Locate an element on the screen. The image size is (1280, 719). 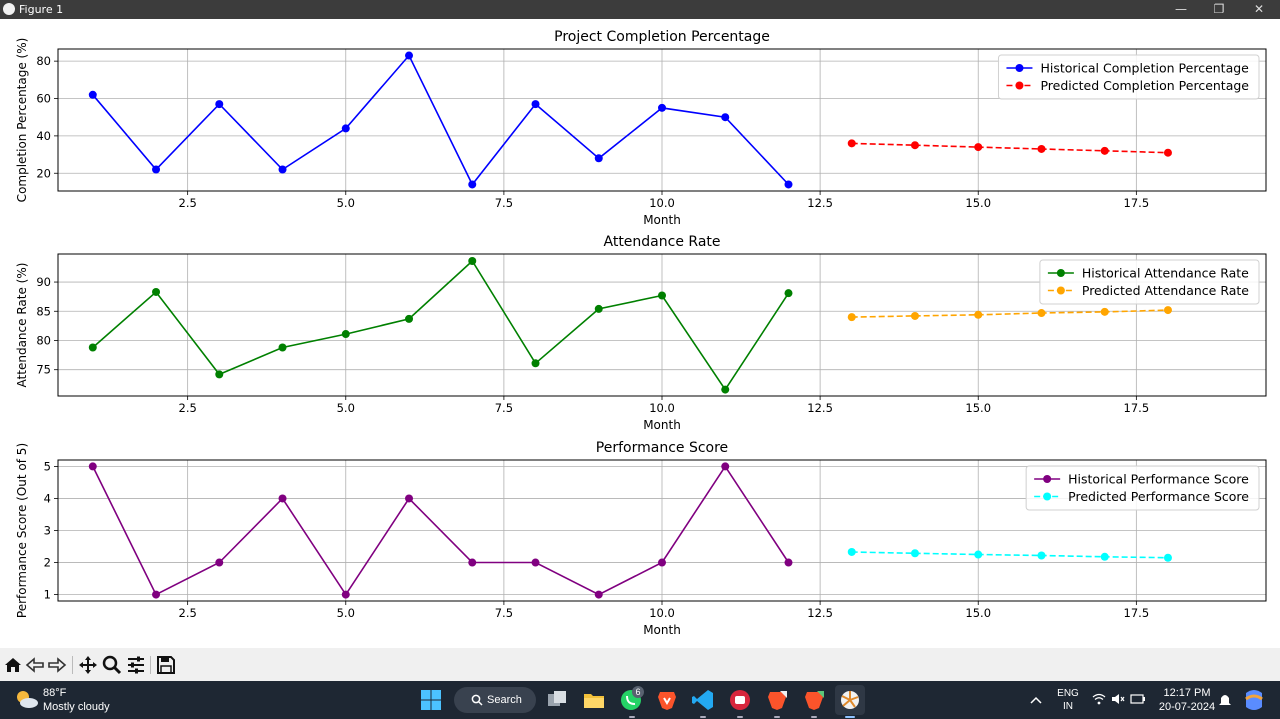
weather-condition: Mostly cloudy is located at coordinates (76, 707).